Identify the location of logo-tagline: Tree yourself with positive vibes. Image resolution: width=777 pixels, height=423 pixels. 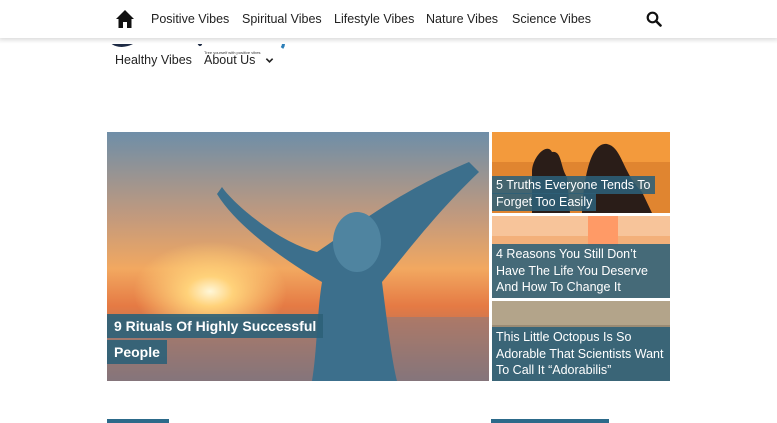
(232, 52).